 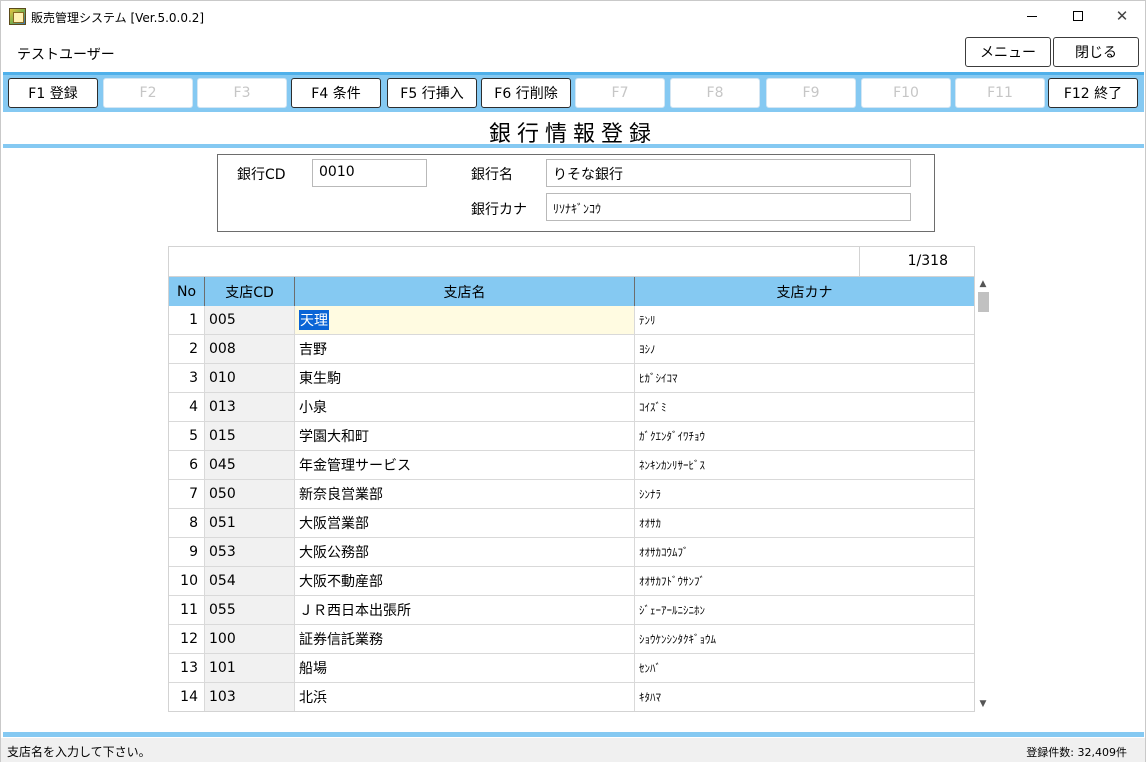 What do you see at coordinates (906, 93) in the screenshot?
I see `f10-button: F10` at bounding box center [906, 93].